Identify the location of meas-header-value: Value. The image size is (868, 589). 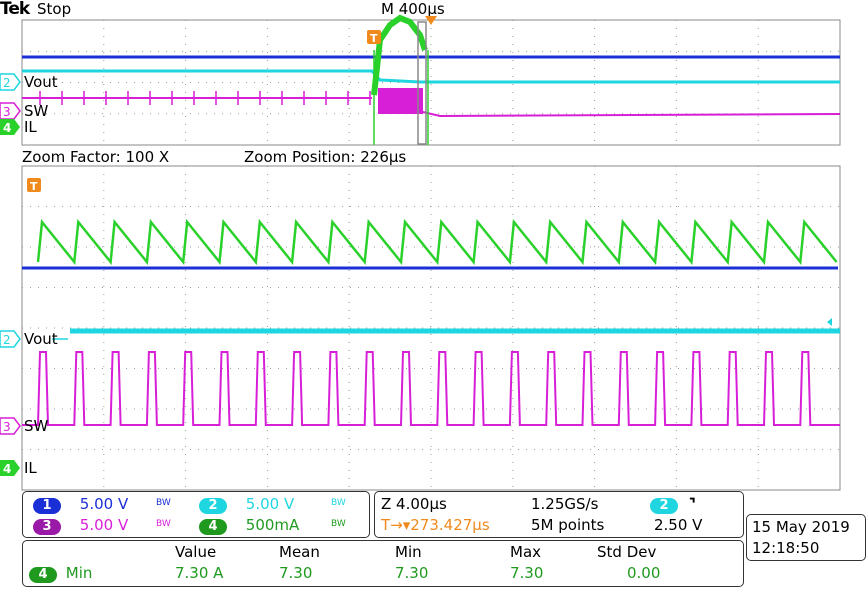
(196, 552).